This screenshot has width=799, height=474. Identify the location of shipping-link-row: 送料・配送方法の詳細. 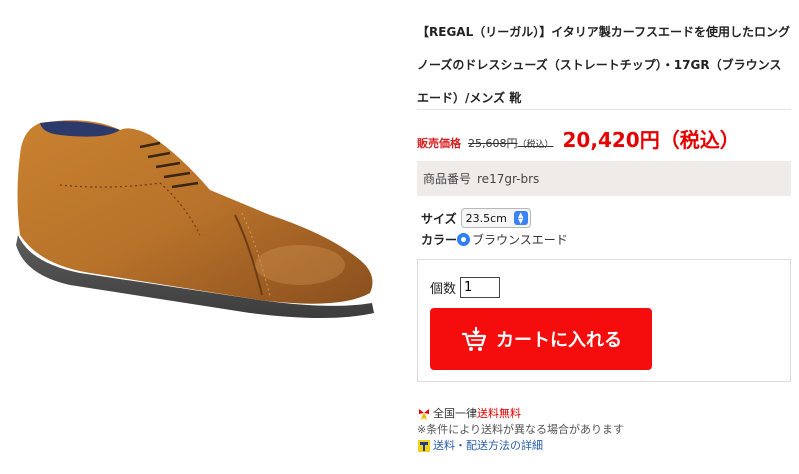
(520, 446).